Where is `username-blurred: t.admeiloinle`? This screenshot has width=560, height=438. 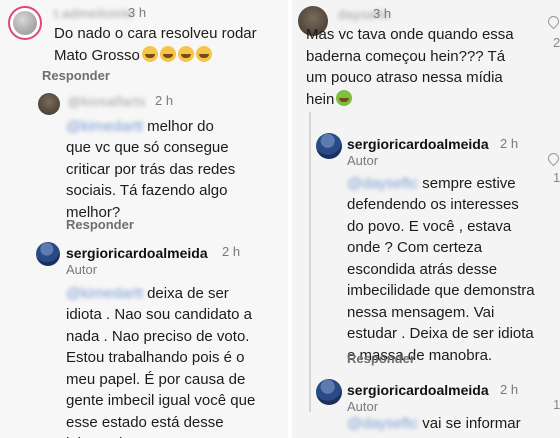
username-blurred: t.admeiloinle is located at coordinates (94, 13).